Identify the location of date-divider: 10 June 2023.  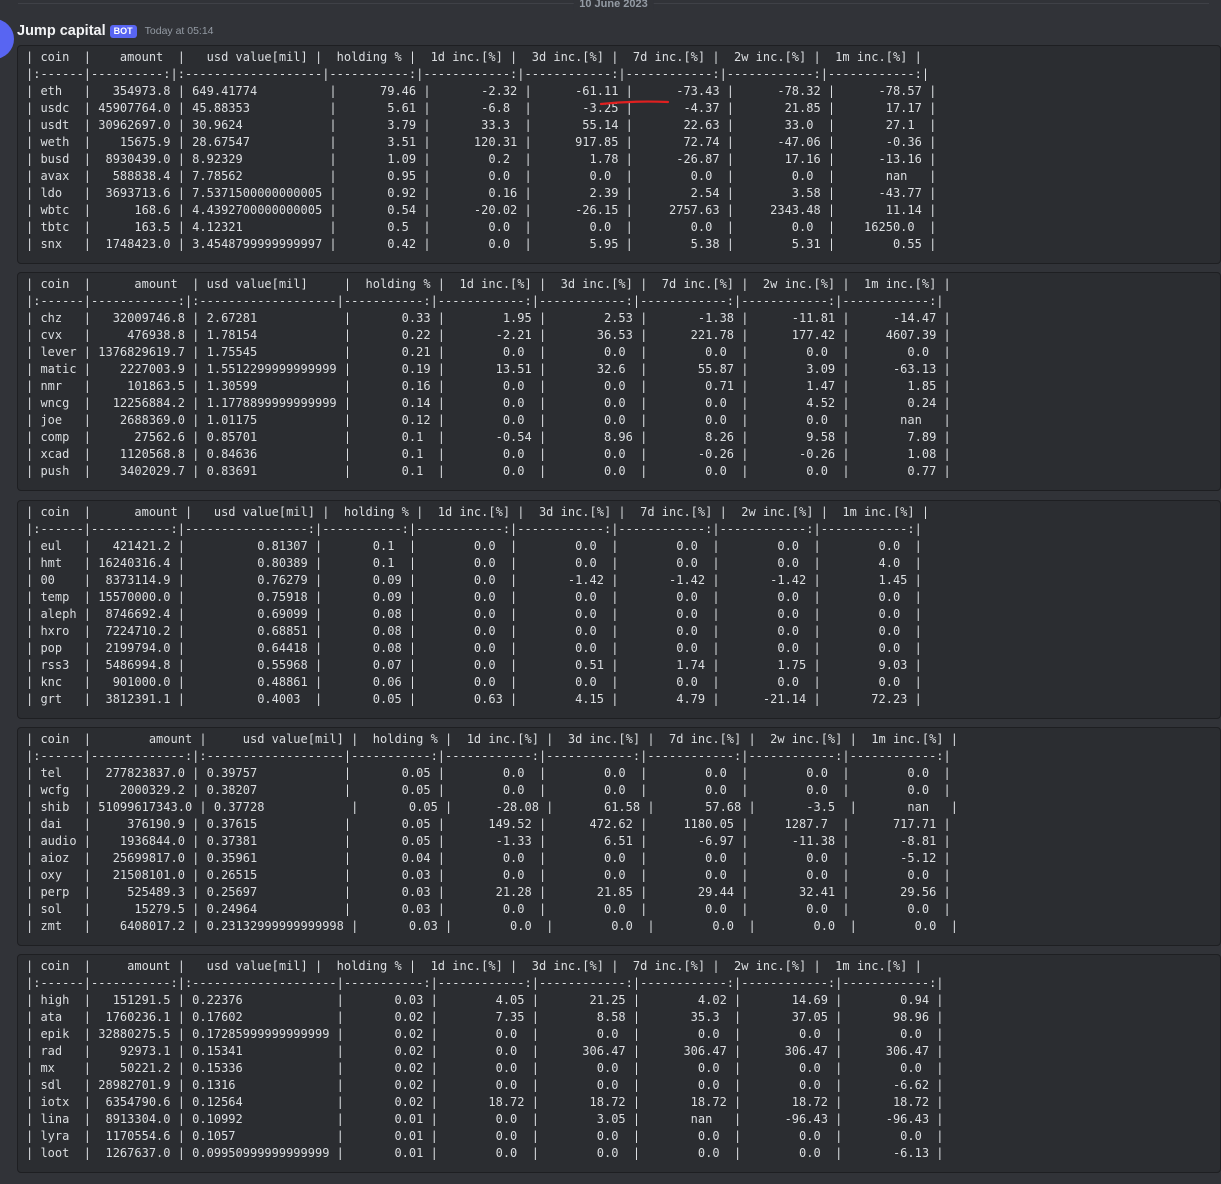
(613, 5).